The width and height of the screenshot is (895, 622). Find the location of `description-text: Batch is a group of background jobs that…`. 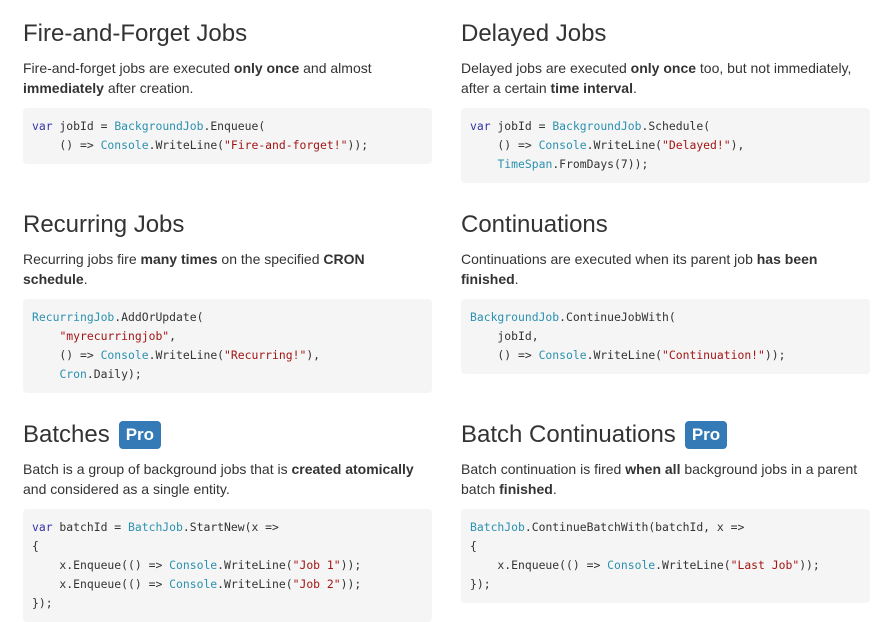

description-text: Batch is a group of background jobs that… is located at coordinates (157, 469).